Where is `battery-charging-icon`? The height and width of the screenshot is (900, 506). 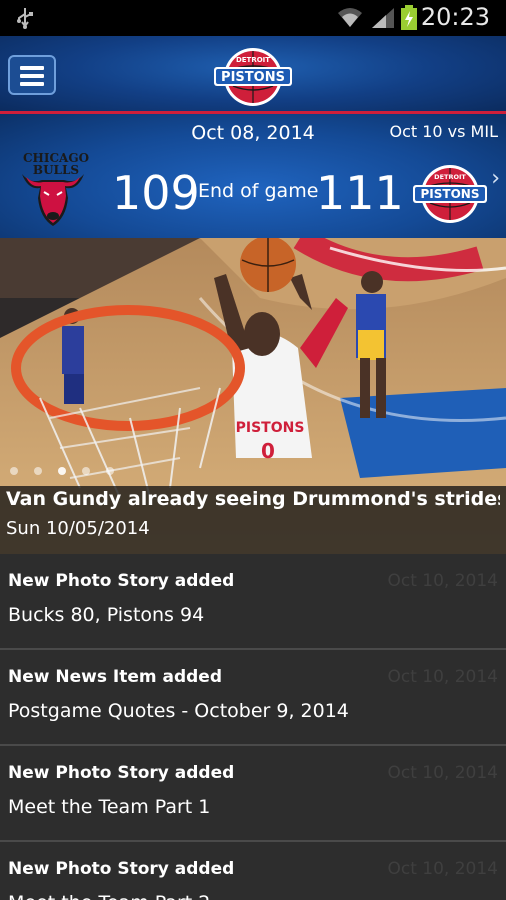
battery-charging-icon is located at coordinates (409, 17).